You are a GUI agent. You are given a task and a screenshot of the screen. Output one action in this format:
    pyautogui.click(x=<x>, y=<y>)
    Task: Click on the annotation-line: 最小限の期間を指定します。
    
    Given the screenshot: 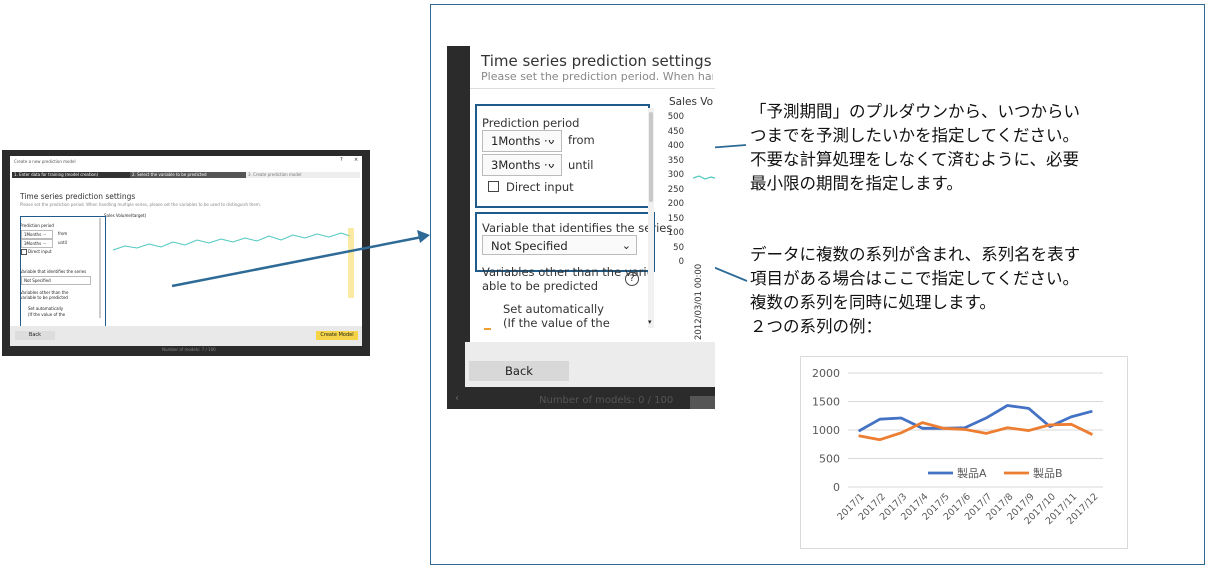 What is the action you would take?
    pyautogui.click(x=856, y=183)
    